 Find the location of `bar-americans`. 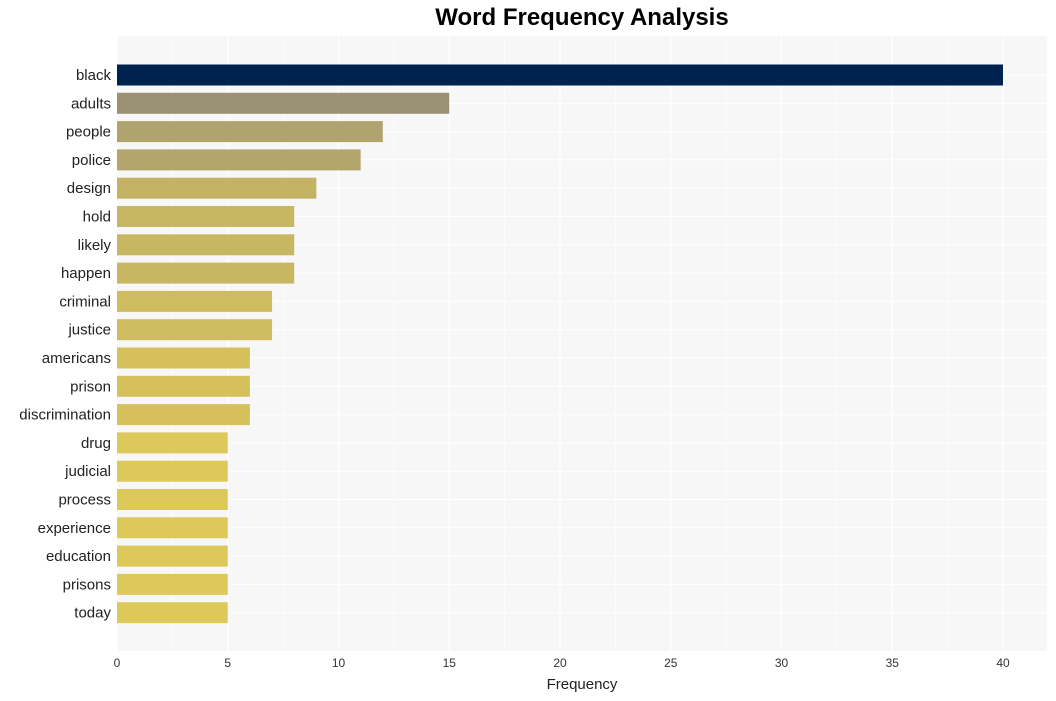

bar-americans is located at coordinates (183, 358).